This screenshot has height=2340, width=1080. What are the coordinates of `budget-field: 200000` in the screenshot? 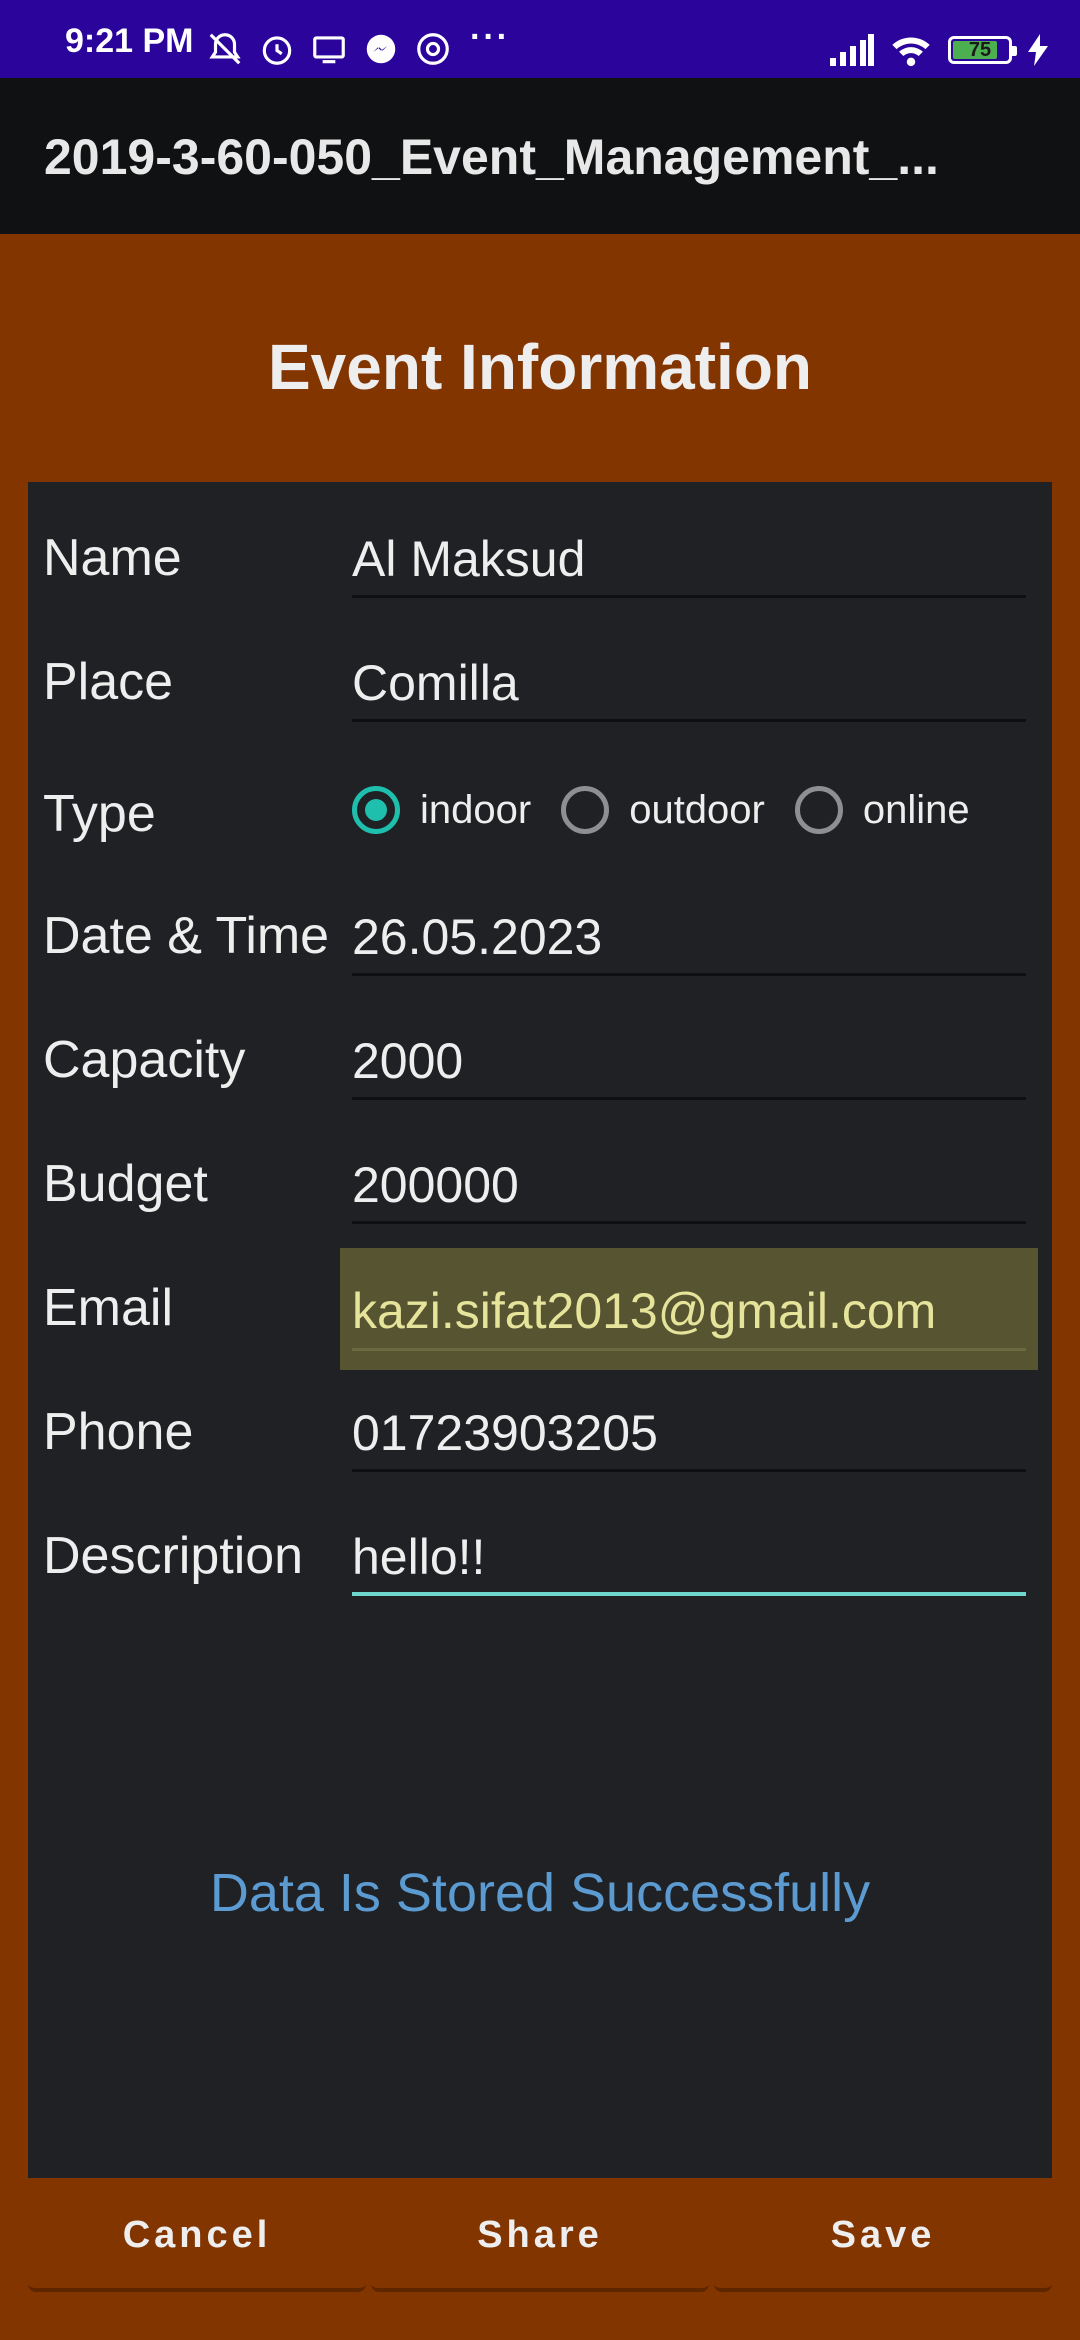 It's located at (689, 1186).